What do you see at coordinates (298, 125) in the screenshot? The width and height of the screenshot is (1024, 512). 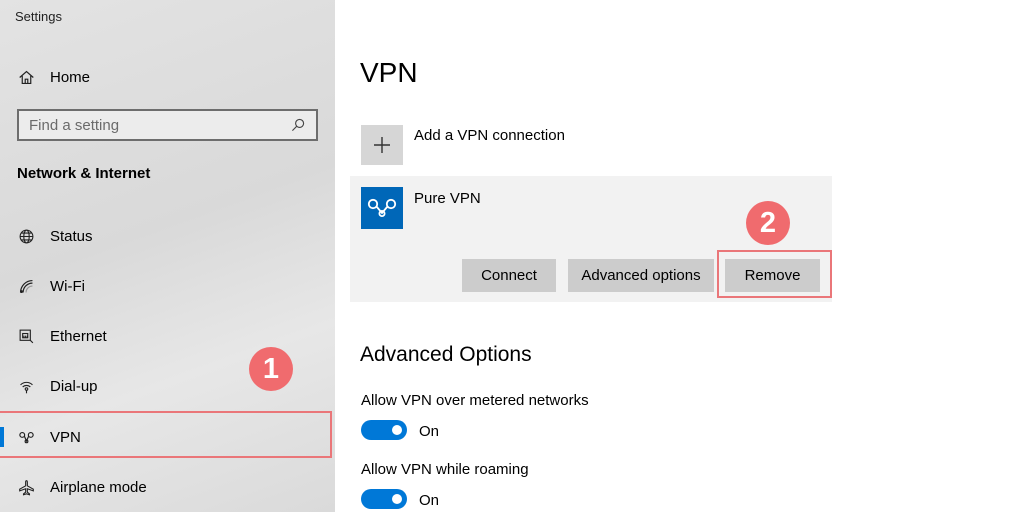 I see `search-icon` at bounding box center [298, 125].